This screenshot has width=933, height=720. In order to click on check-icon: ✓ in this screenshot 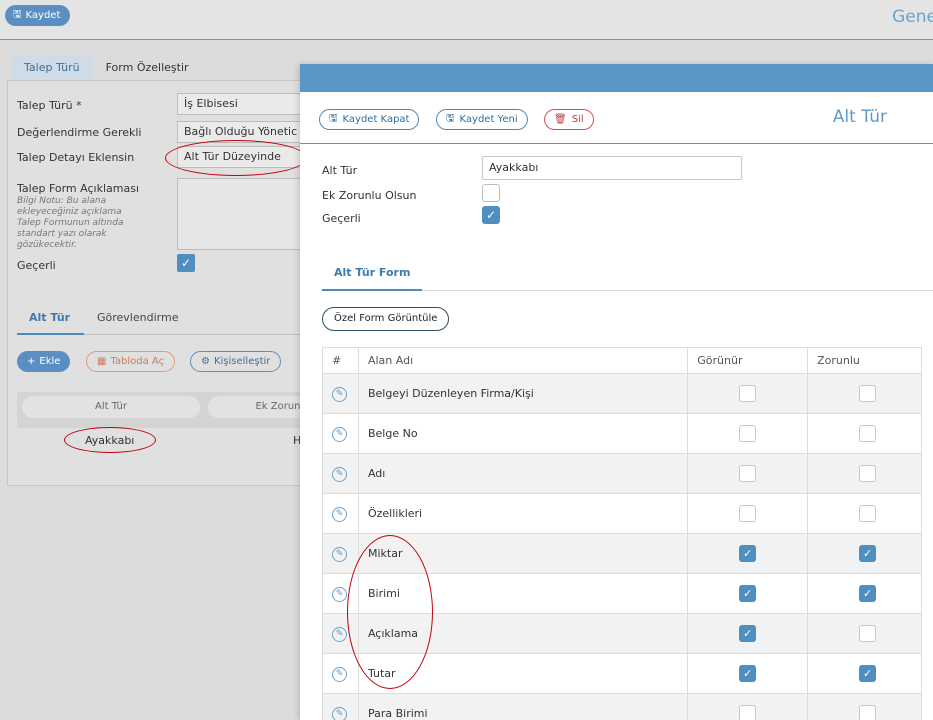, I will do `click(186, 263)`.